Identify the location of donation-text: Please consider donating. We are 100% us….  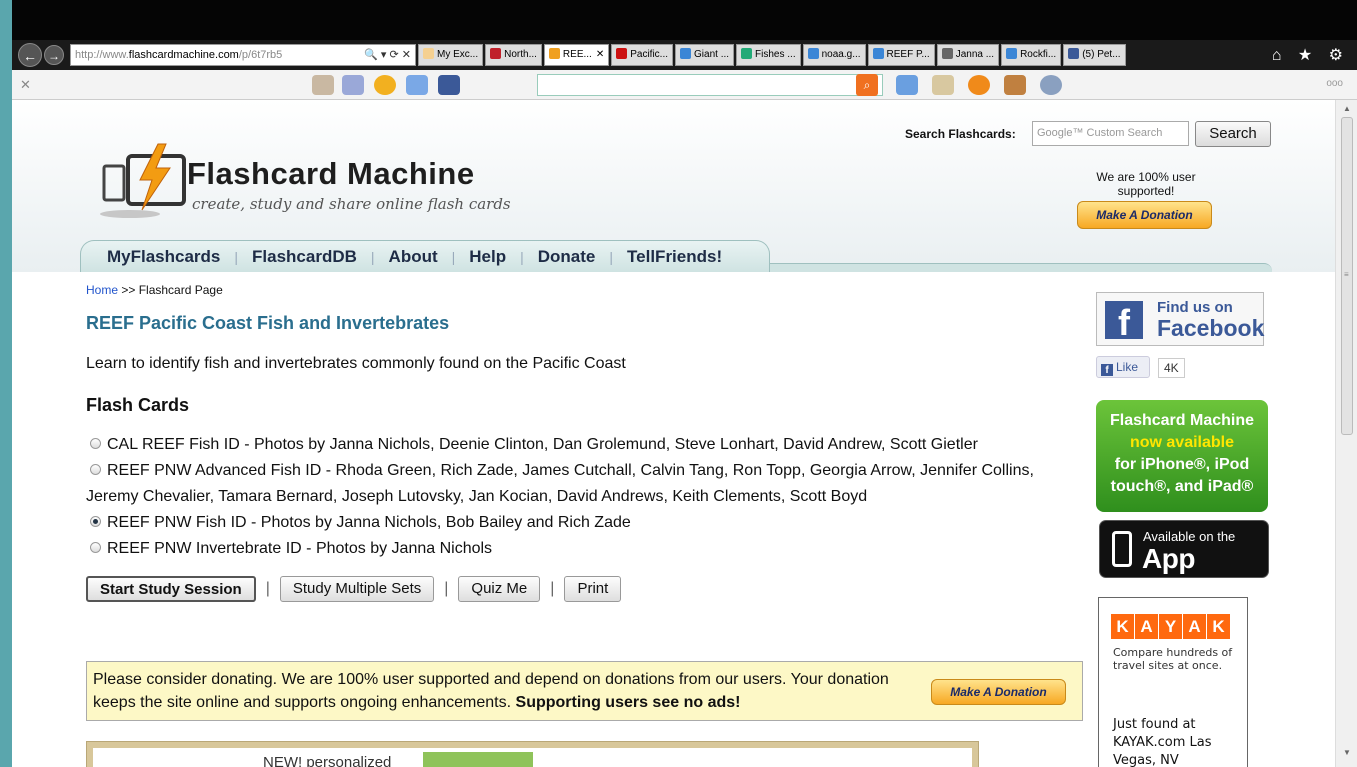
(491, 691).